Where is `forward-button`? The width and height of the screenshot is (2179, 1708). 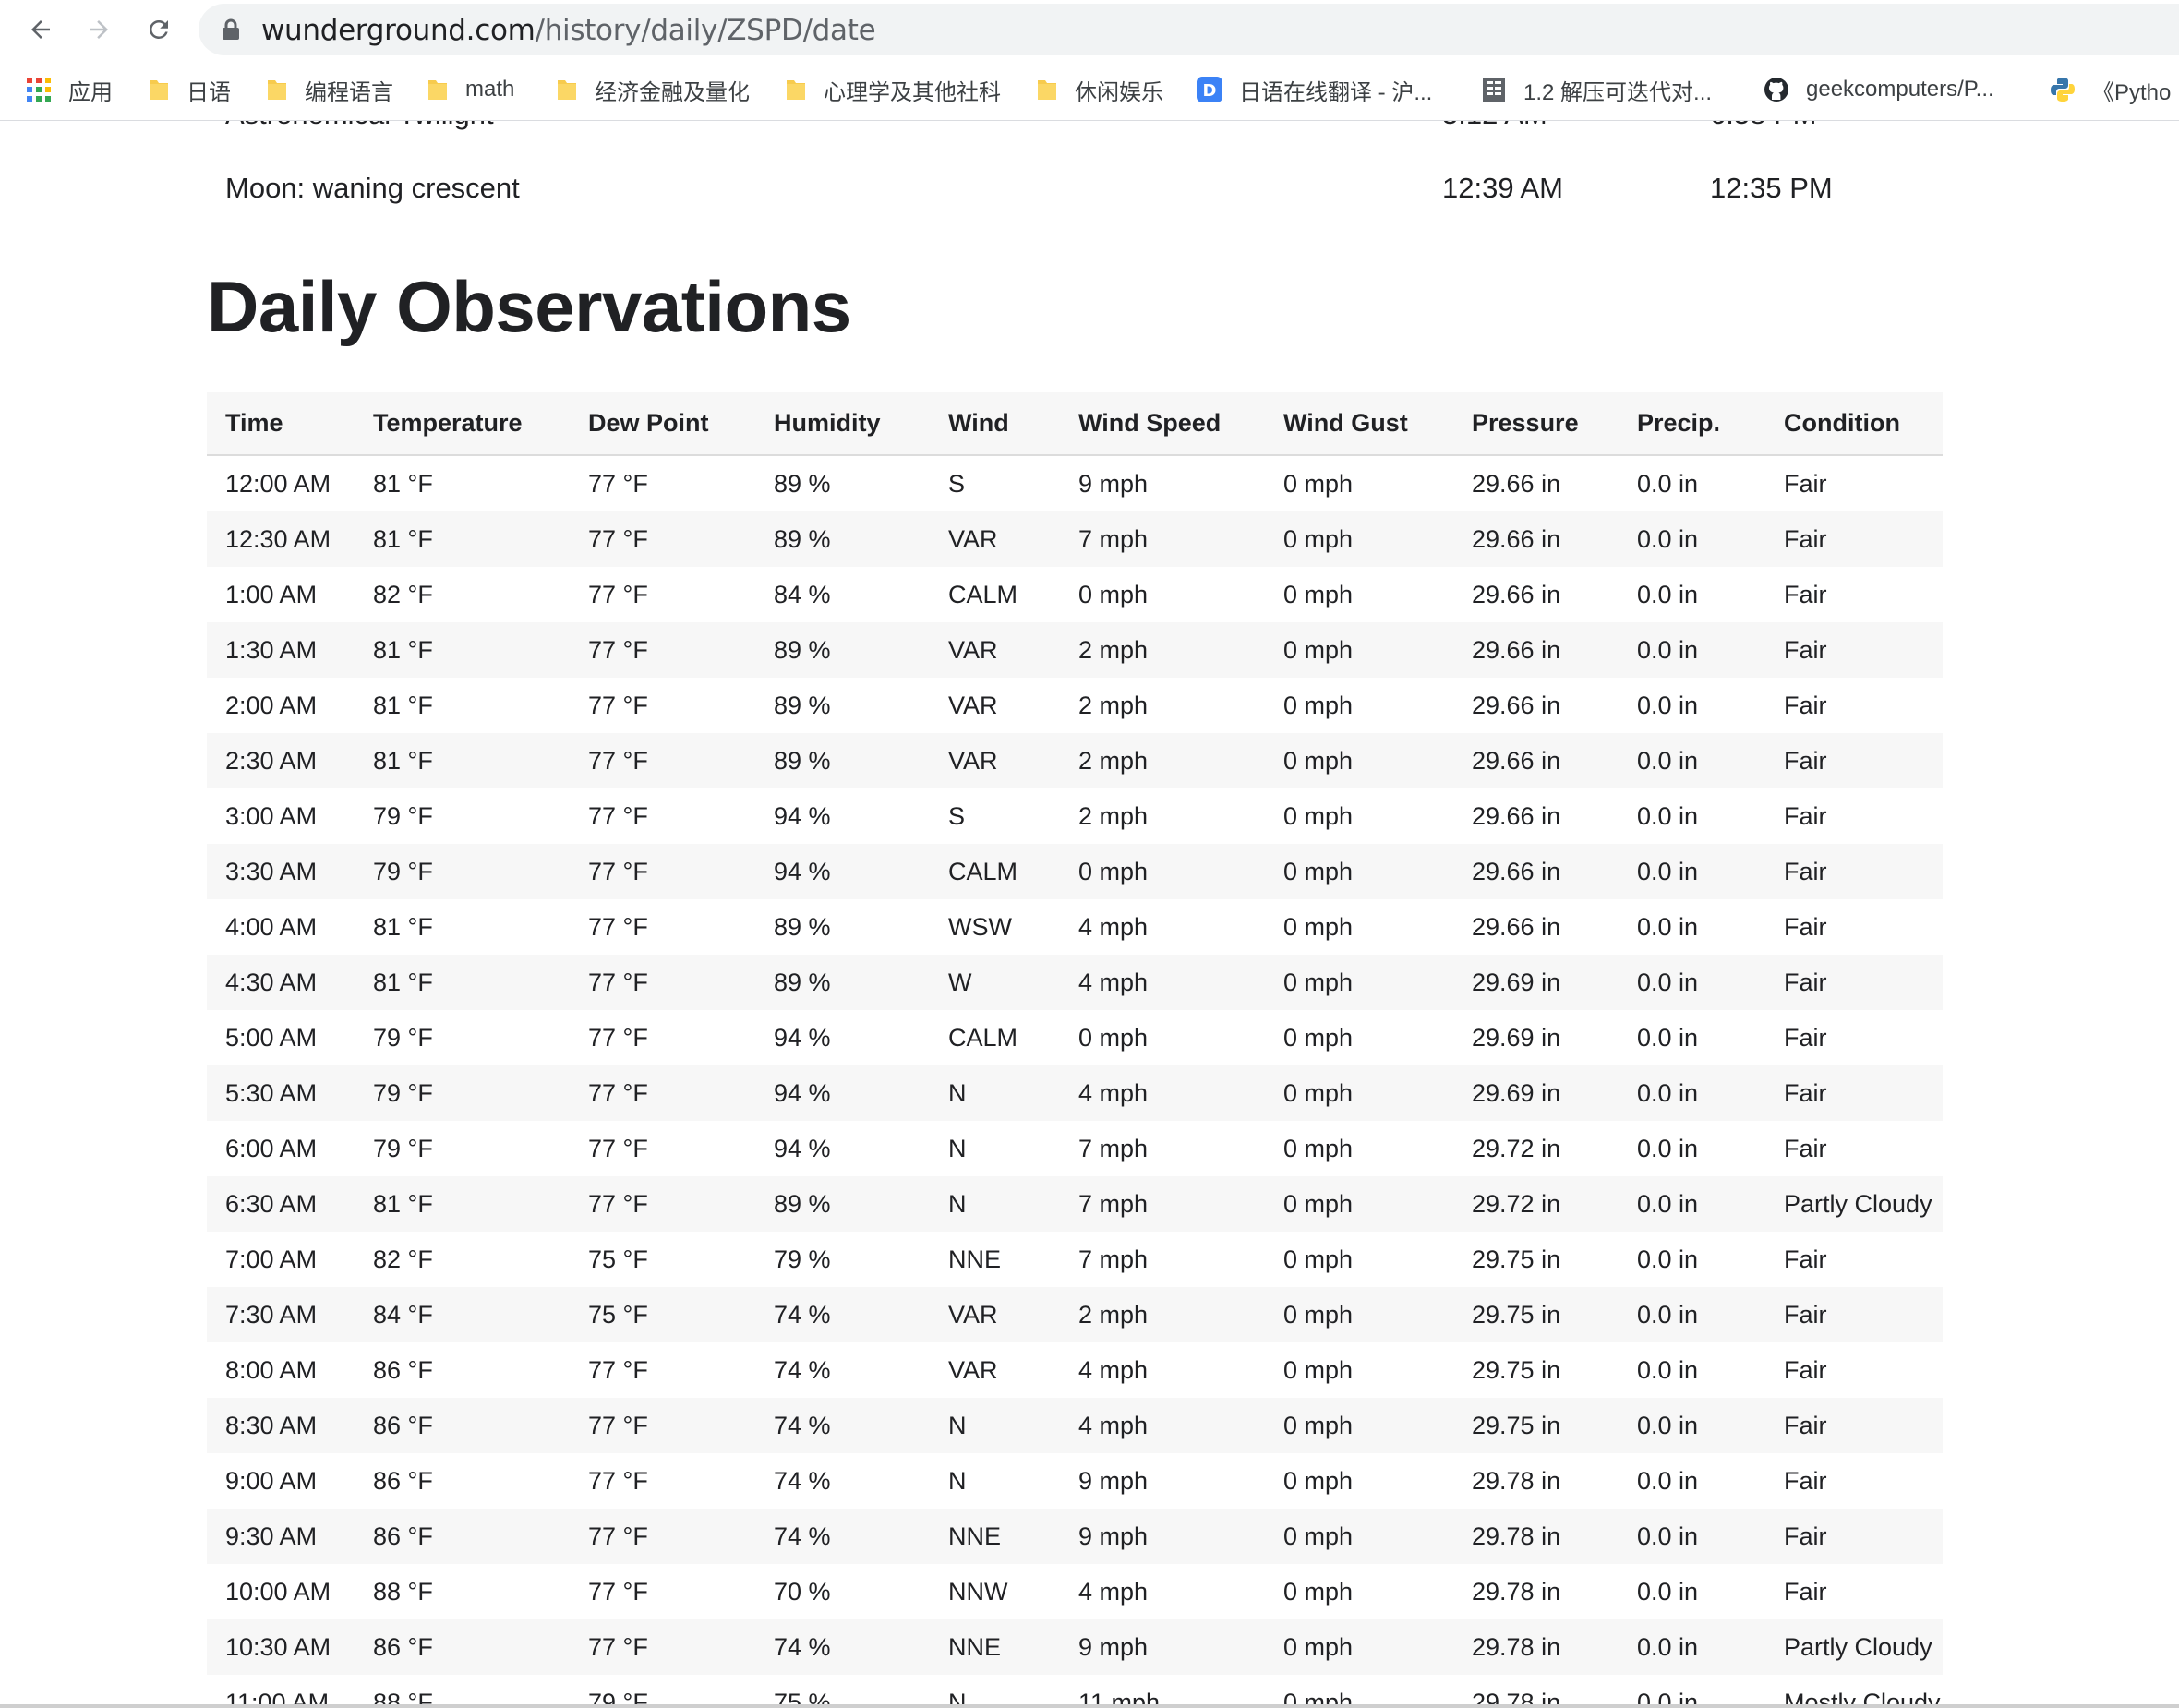
forward-button is located at coordinates (98, 29).